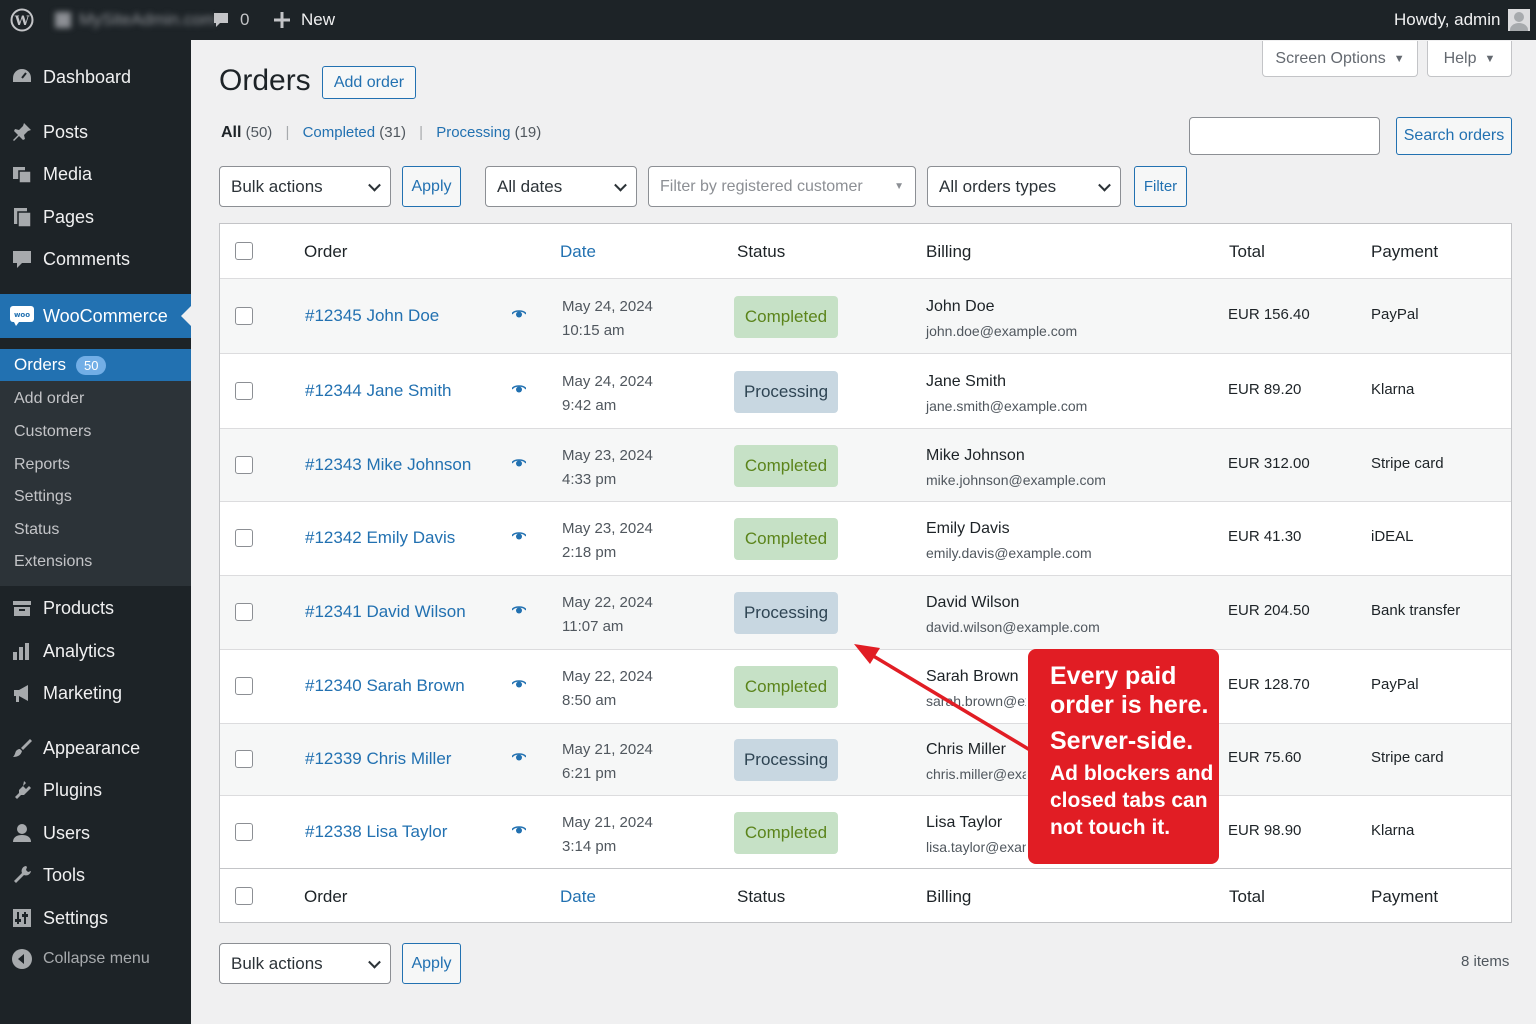  What do you see at coordinates (488, 132) in the screenshot?
I see `view-processing: Processing (19)` at bounding box center [488, 132].